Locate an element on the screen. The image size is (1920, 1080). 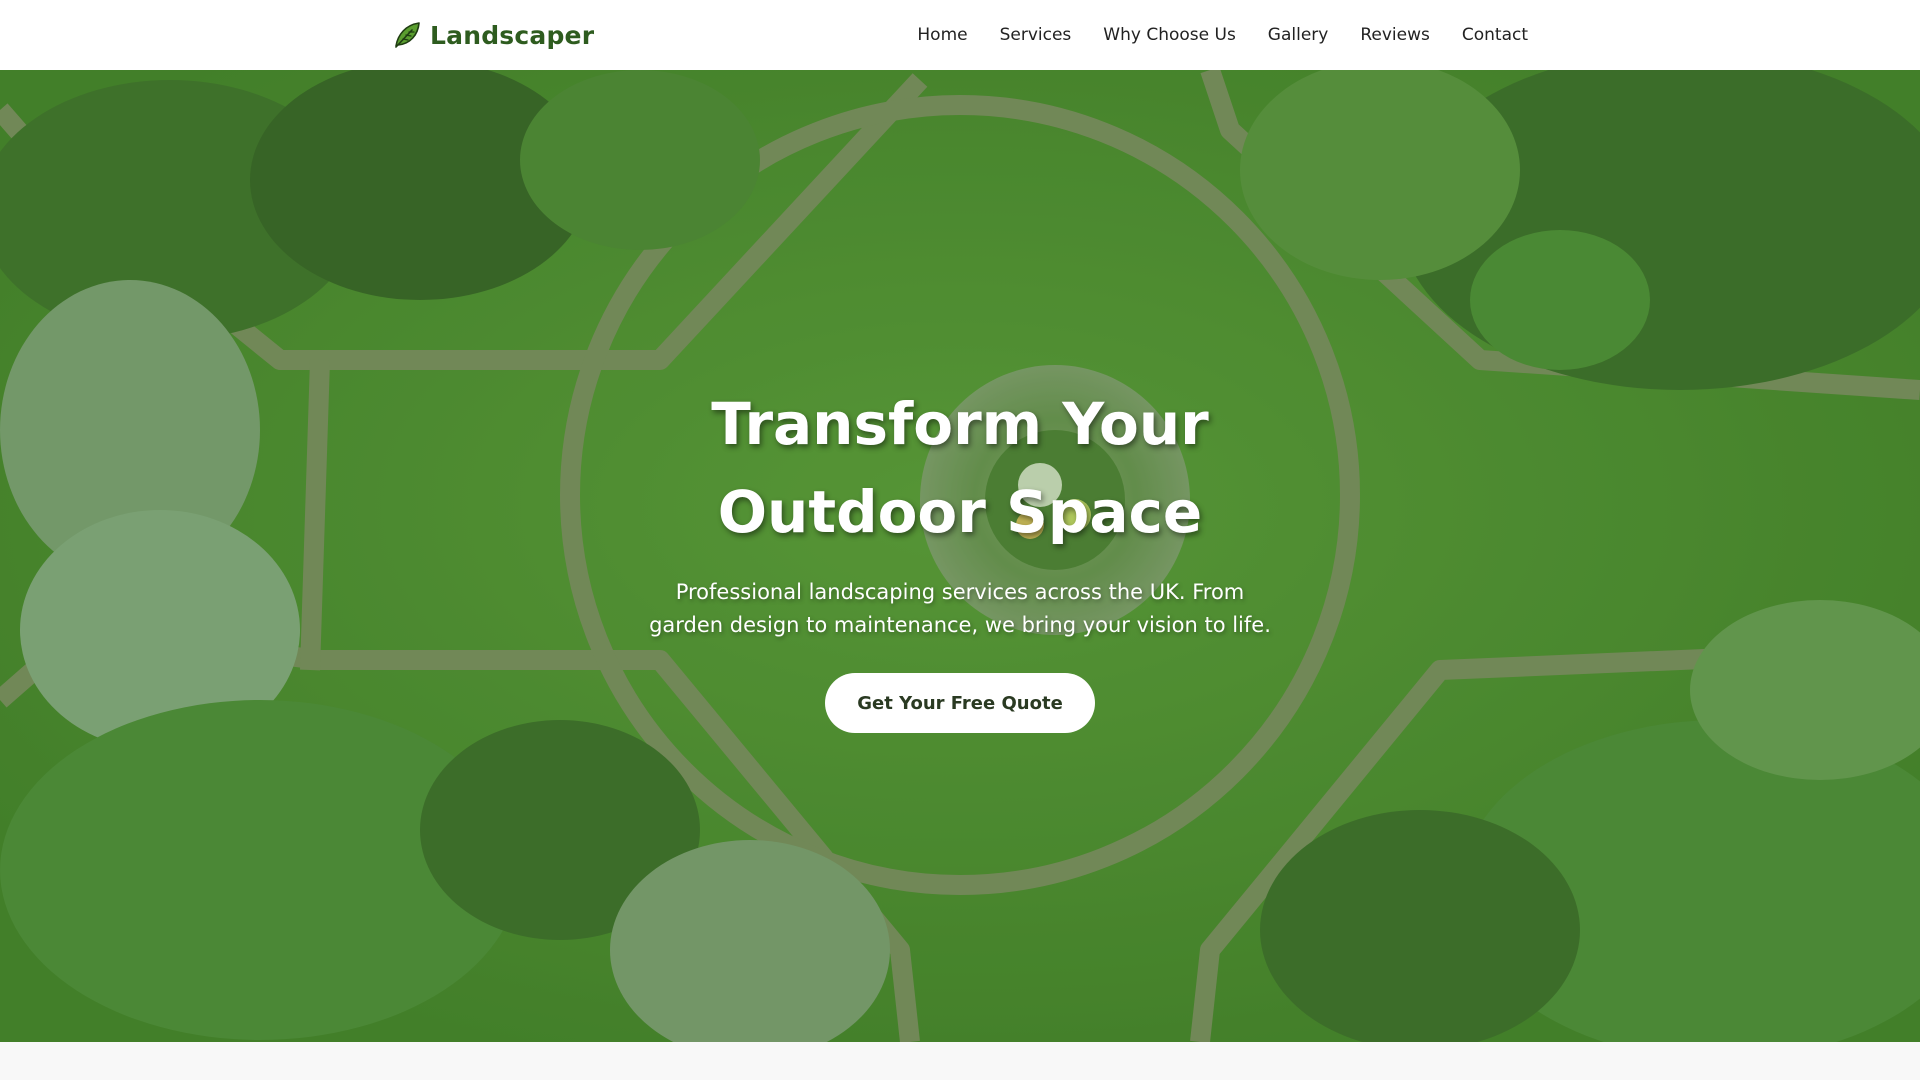
nav-link-contact: Contact is located at coordinates (1495, 35).